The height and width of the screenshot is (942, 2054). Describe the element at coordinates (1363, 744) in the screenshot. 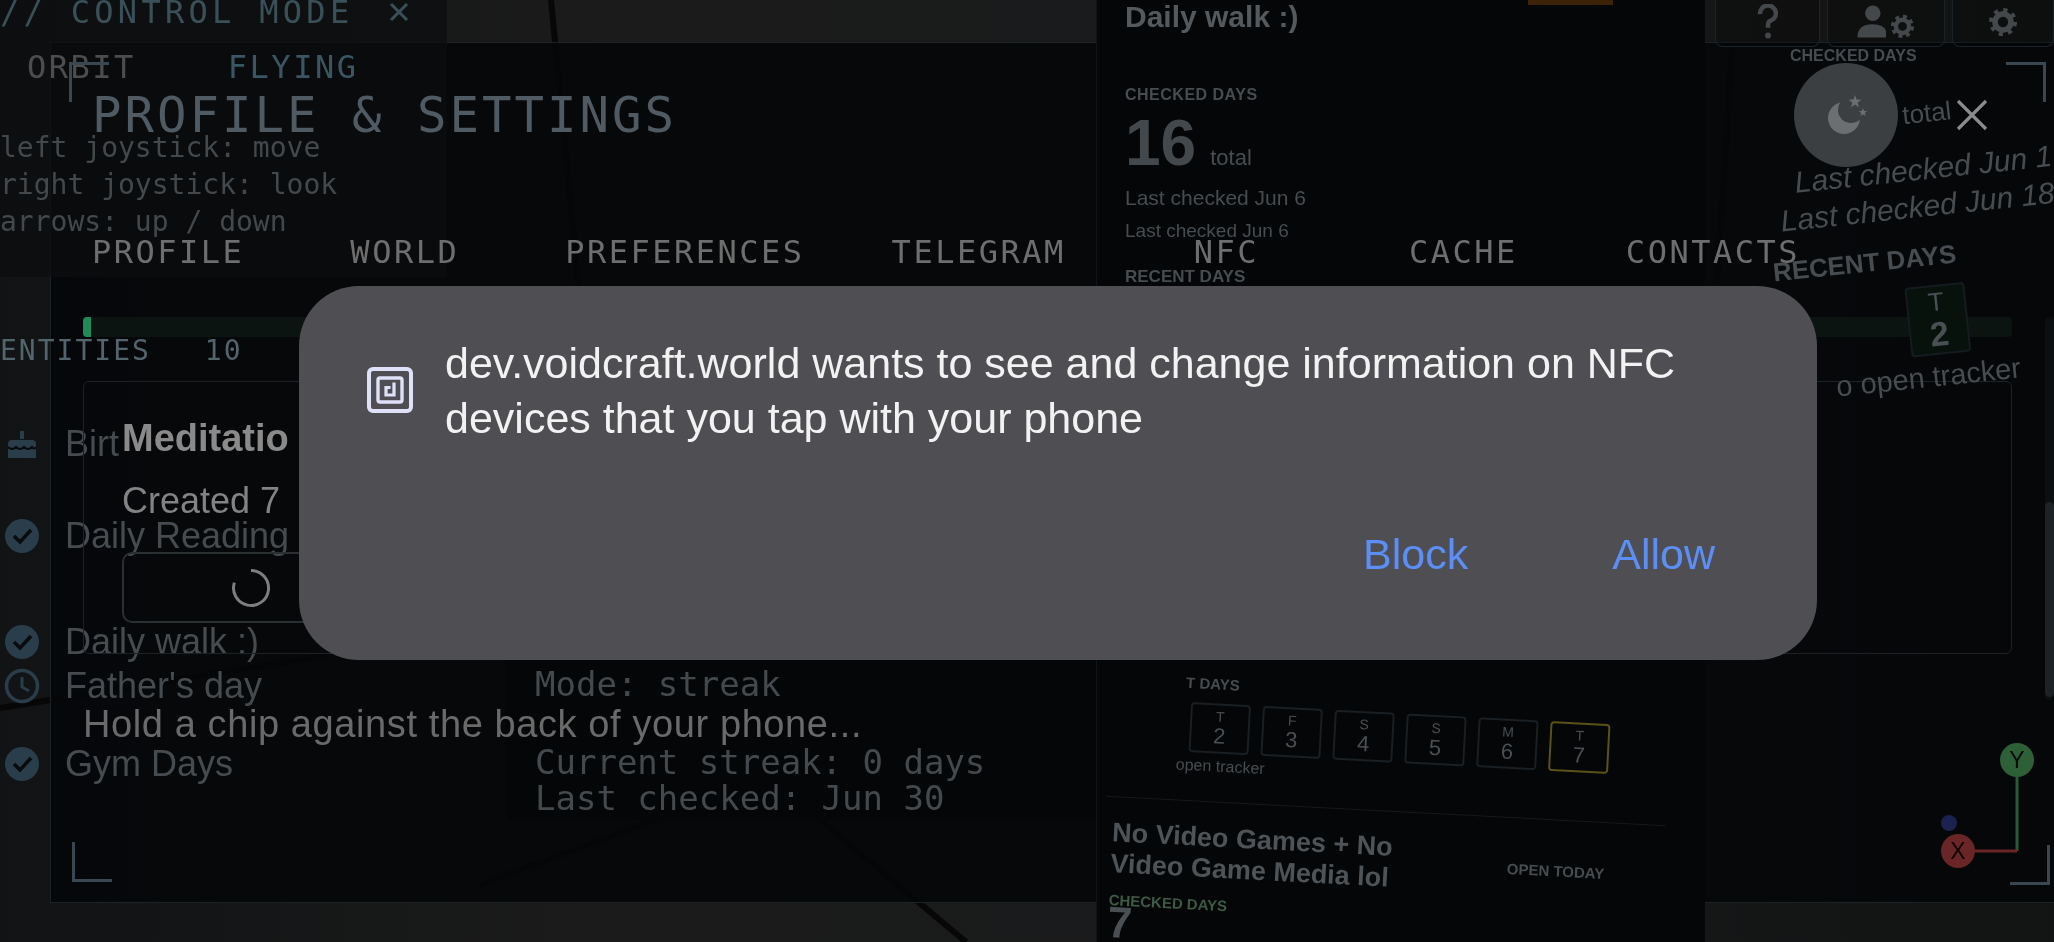

I see `day-number: 4` at that location.